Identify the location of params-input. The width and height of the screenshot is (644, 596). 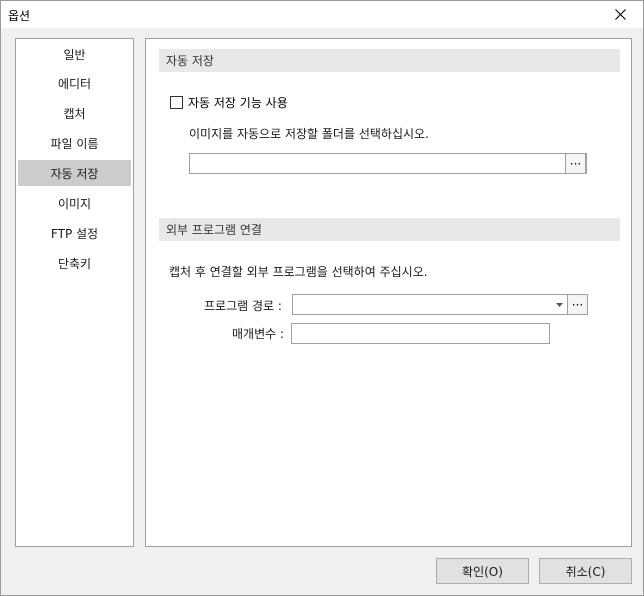
(420, 333).